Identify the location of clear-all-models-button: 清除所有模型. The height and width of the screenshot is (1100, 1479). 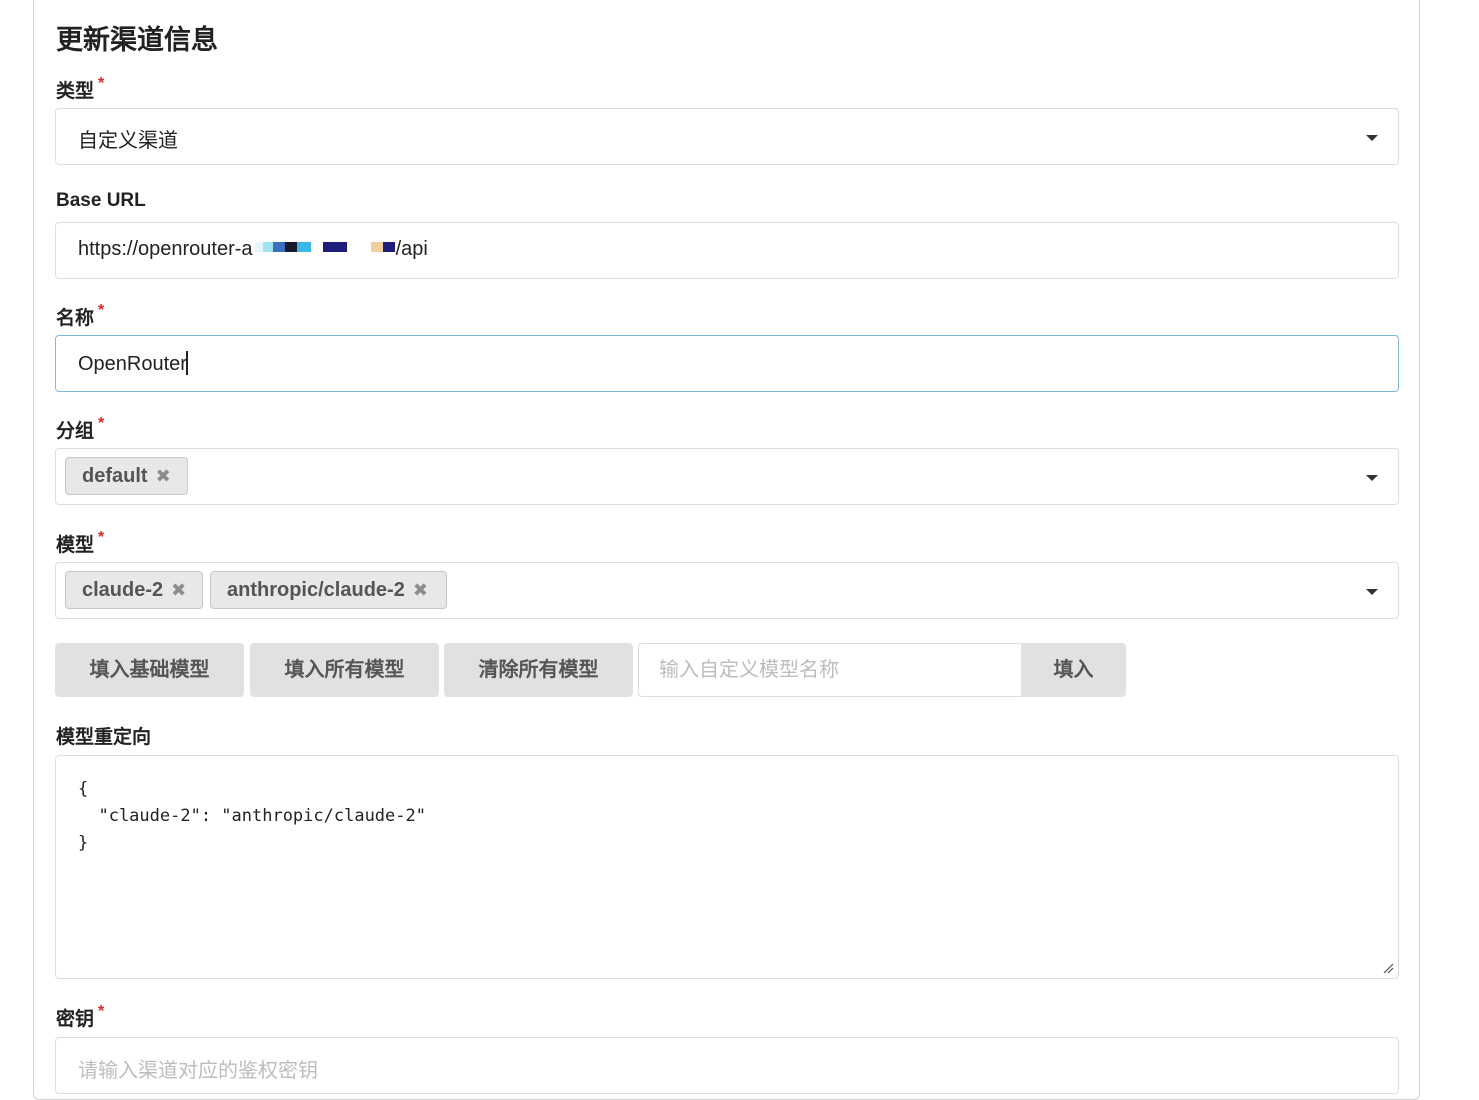
(538, 670).